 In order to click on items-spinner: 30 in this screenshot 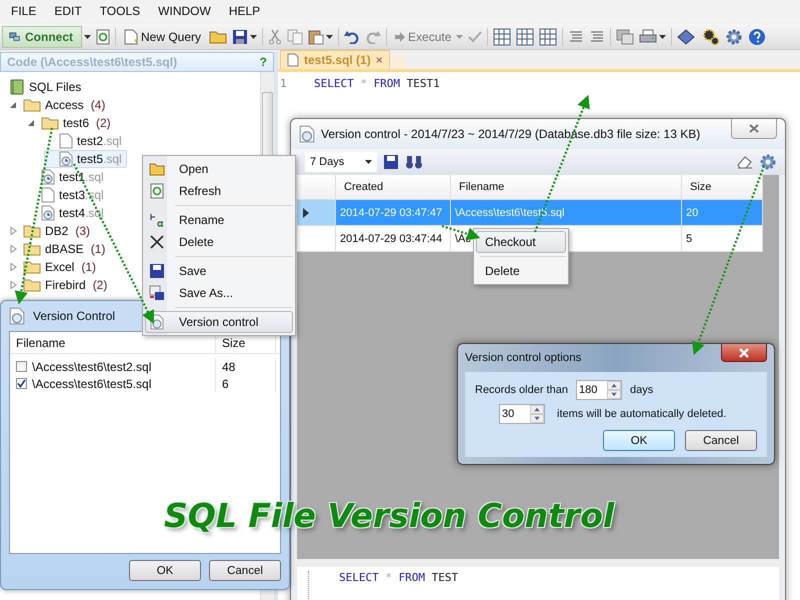, I will do `click(522, 414)`.